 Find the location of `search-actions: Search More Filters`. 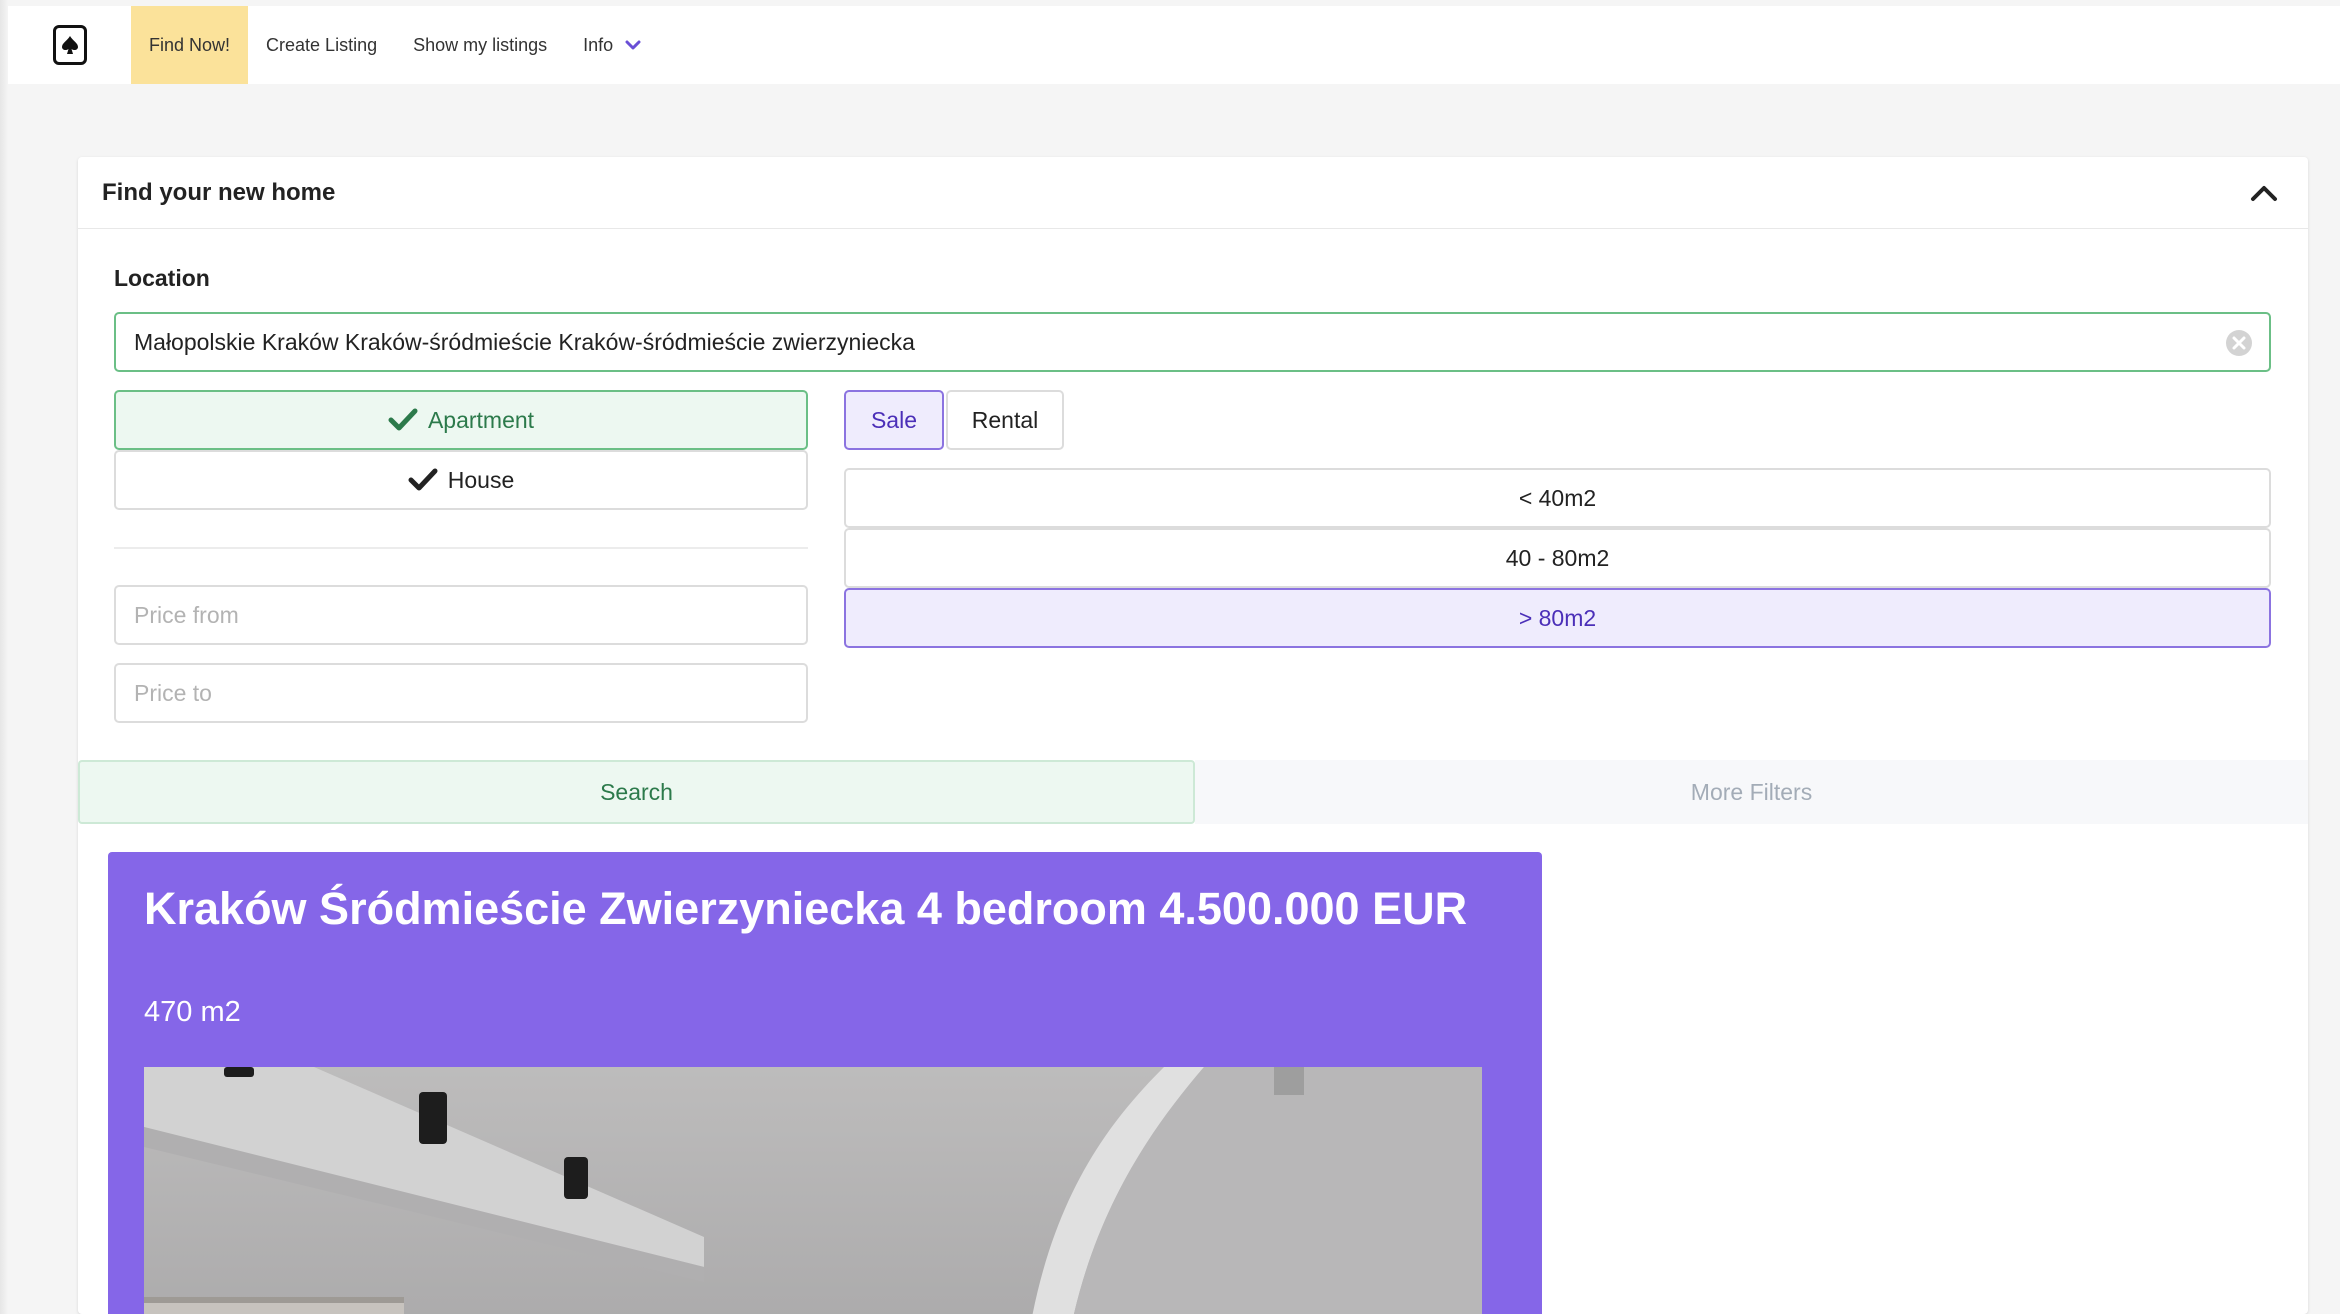

search-actions: Search More Filters is located at coordinates (1193, 792).